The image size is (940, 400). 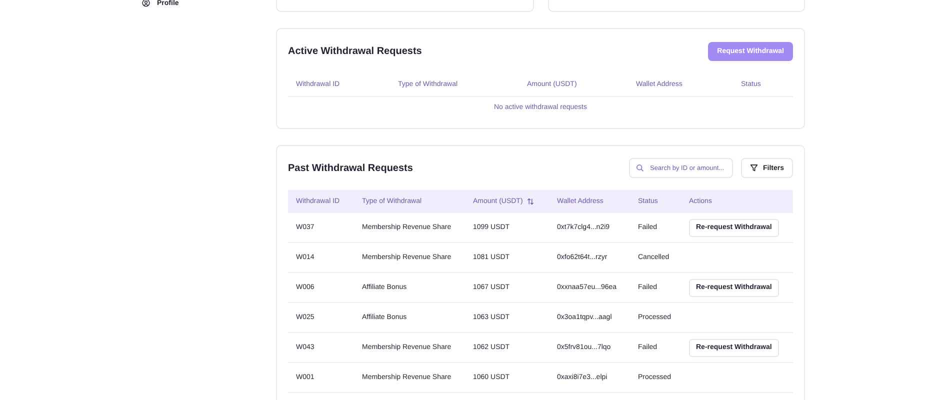 What do you see at coordinates (146, 3) in the screenshot?
I see `user-circle-icon` at bounding box center [146, 3].